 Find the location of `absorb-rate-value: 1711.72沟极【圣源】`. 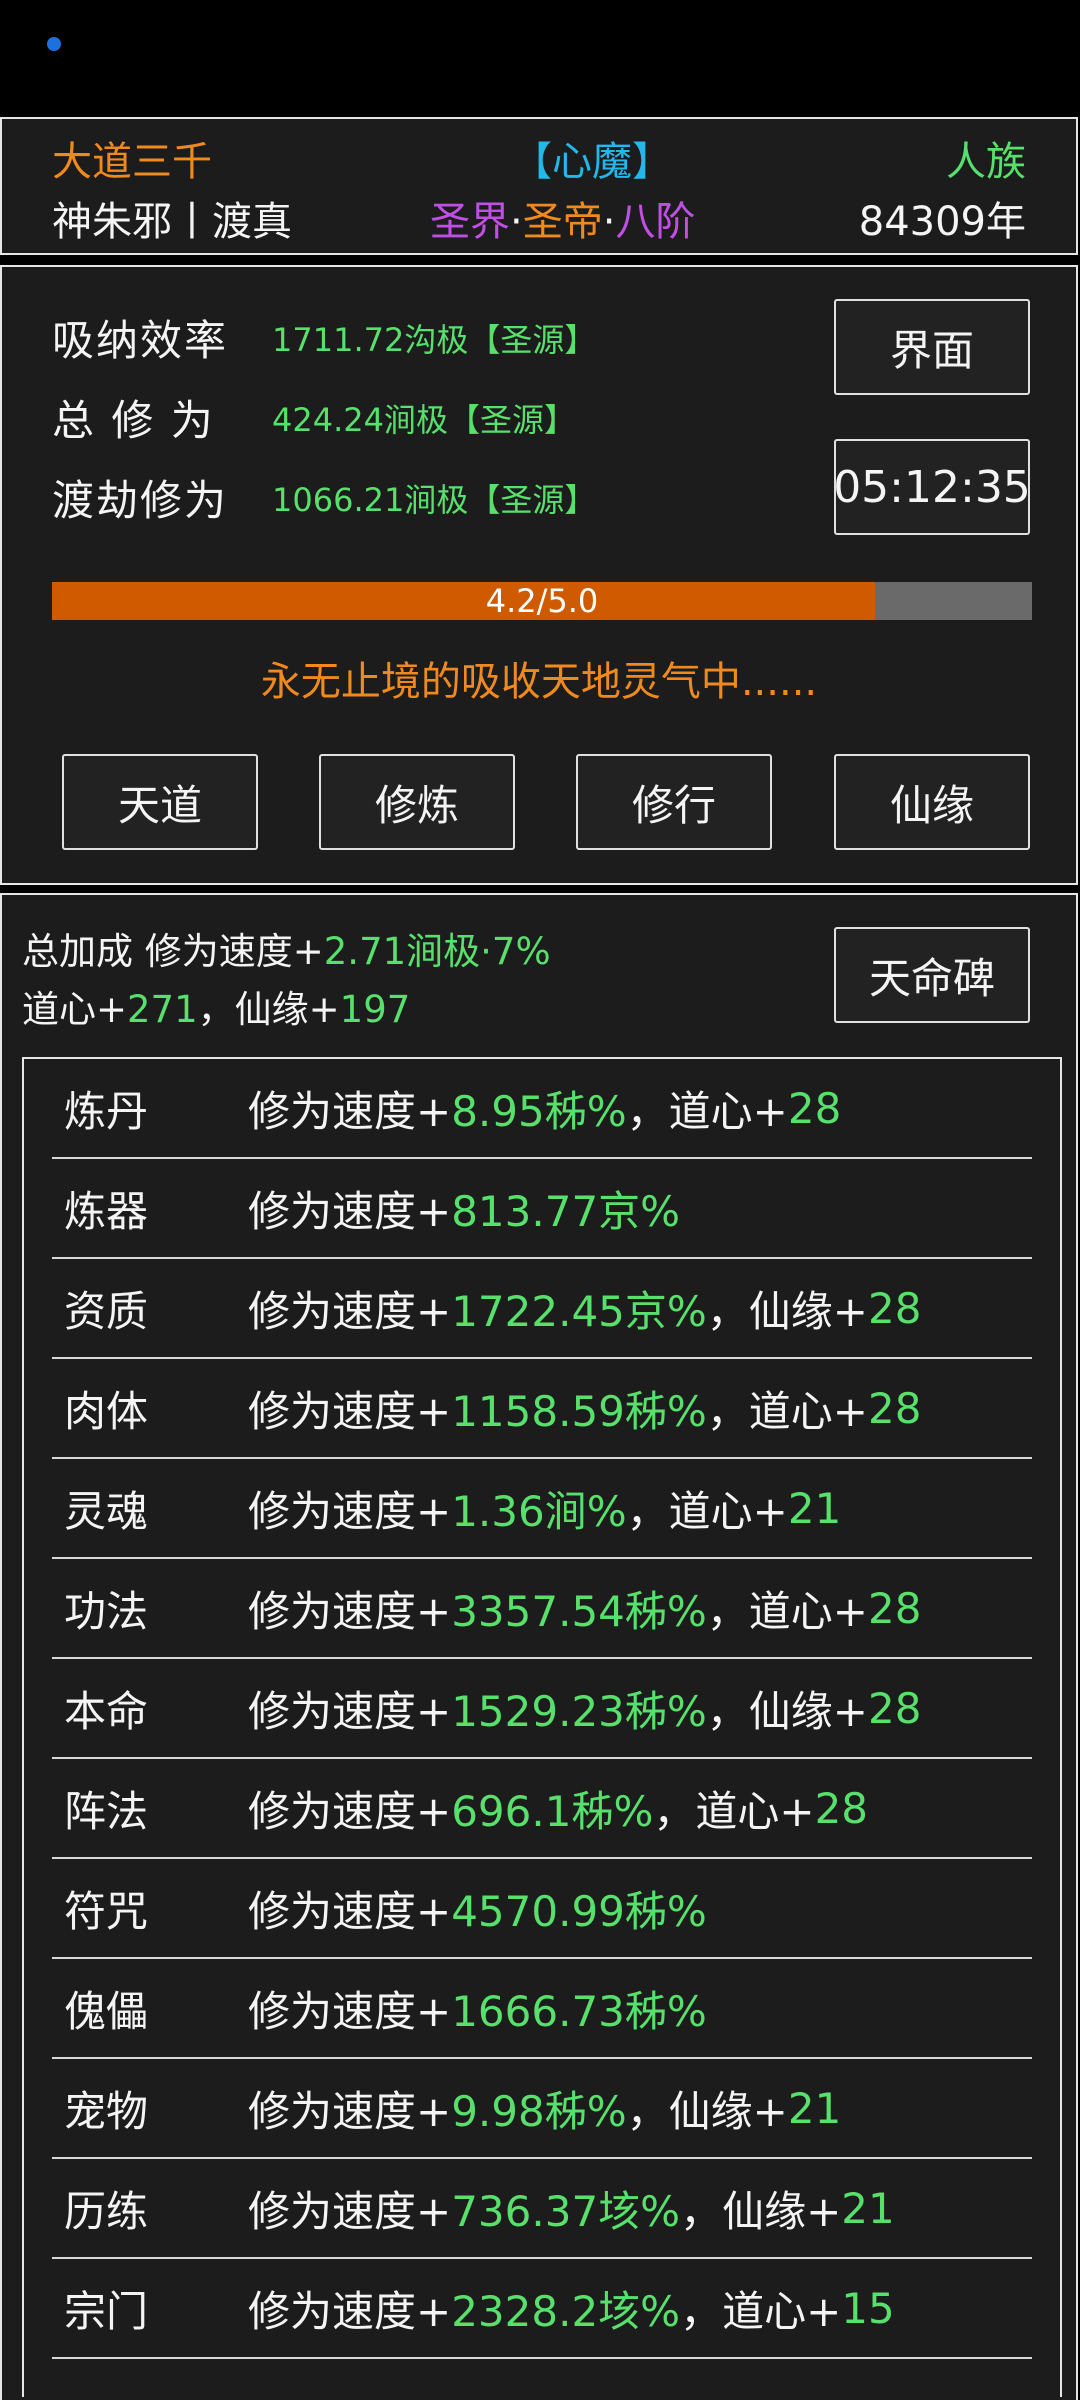

absorb-rate-value: 1711.72沟极【圣源】 is located at coordinates (434, 340).